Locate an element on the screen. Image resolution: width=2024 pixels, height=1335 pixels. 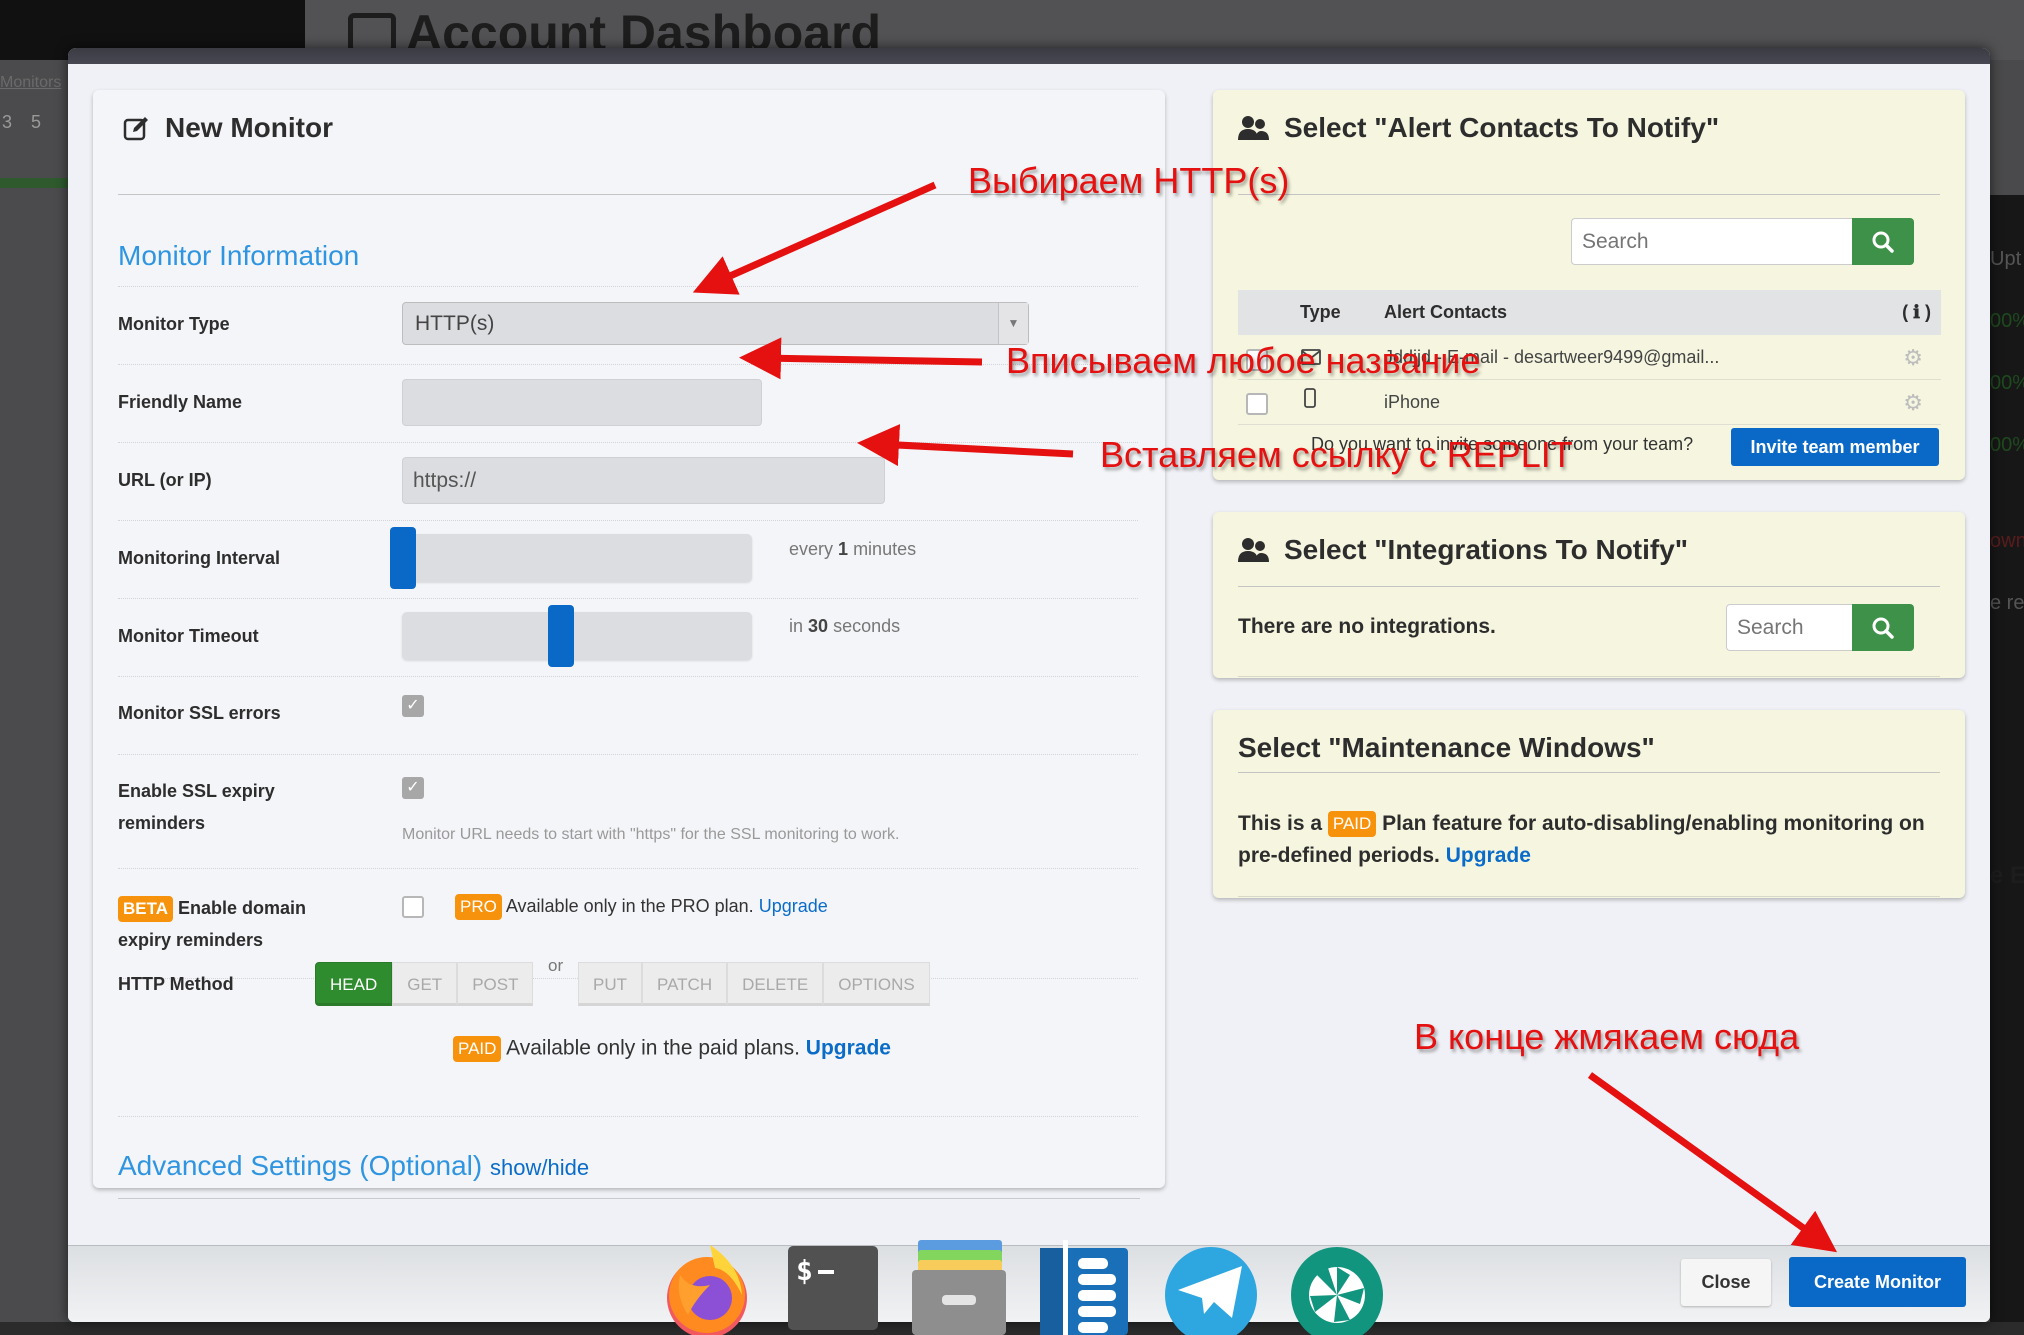
integrations-search is located at coordinates (1820, 627).